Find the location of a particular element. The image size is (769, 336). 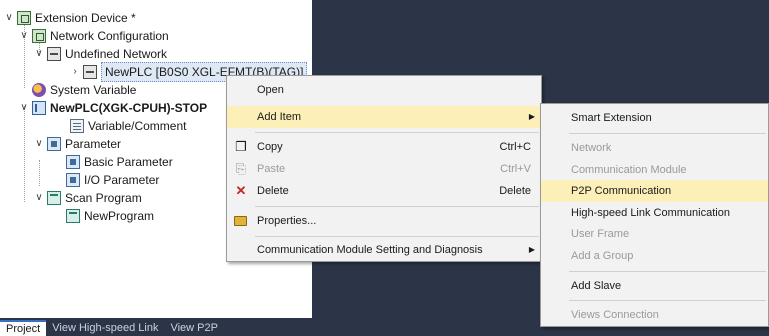

system-variable-icon is located at coordinates (39, 90).